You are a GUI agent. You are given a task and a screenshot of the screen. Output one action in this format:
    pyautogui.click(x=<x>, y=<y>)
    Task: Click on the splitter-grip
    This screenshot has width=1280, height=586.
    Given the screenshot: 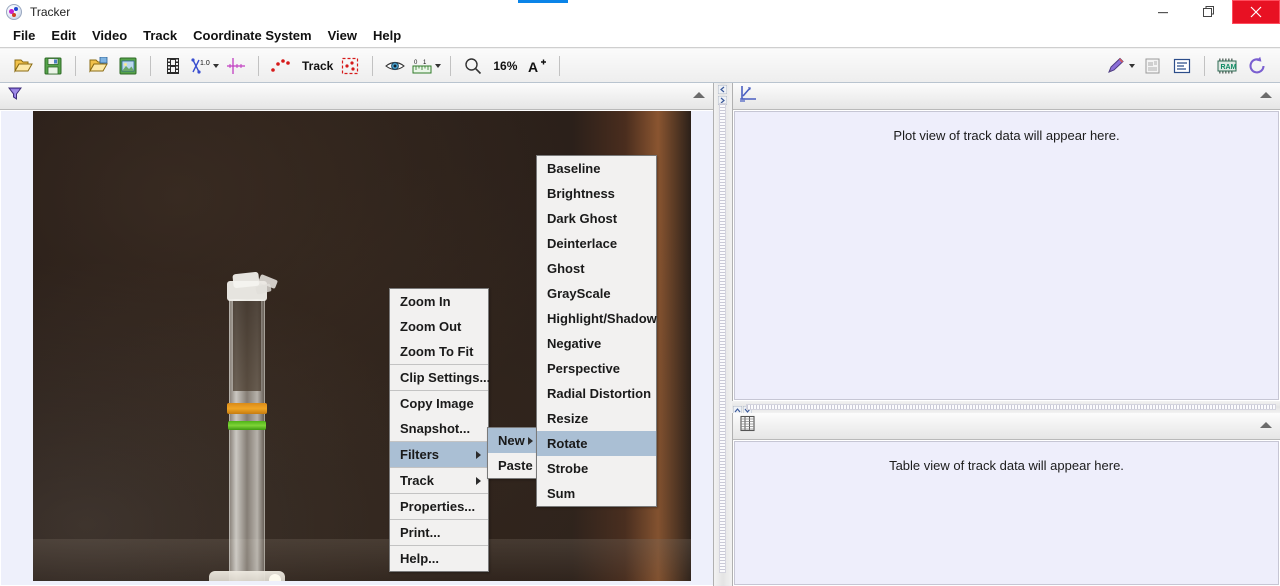 What is the action you would take?
    pyautogui.click(x=722, y=338)
    